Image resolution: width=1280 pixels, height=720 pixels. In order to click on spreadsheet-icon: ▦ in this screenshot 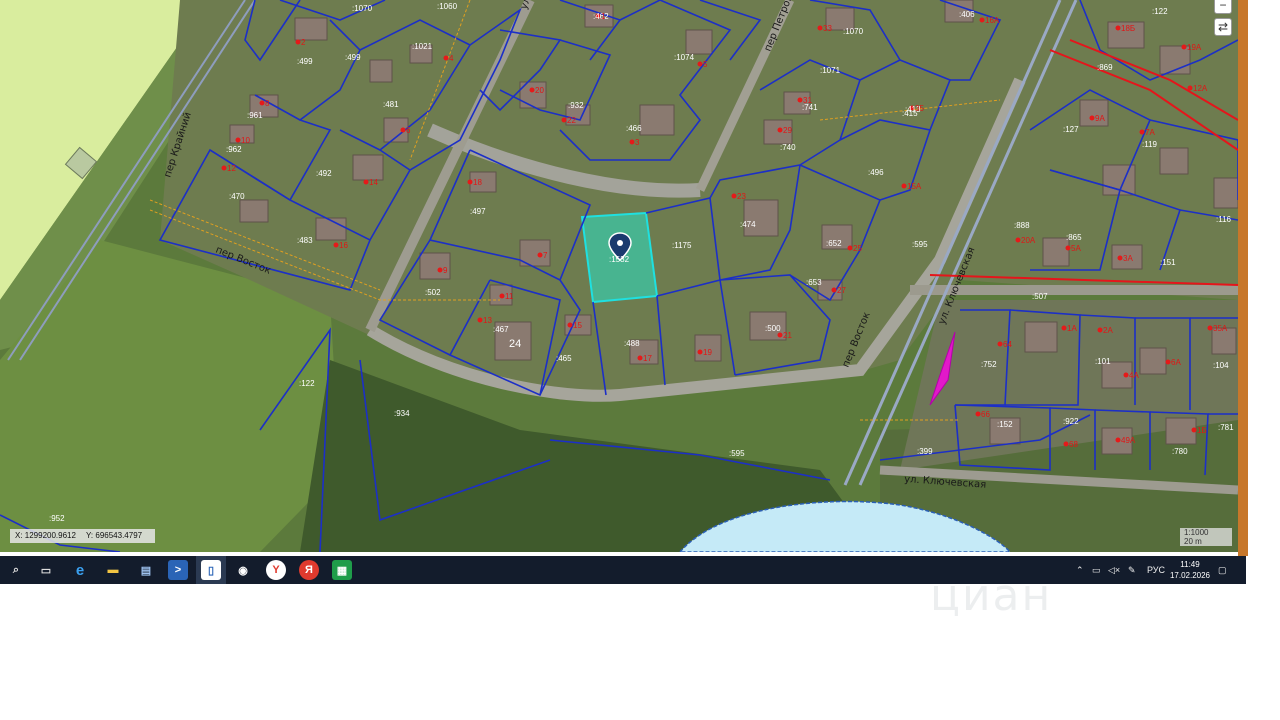, I will do `click(342, 570)`.